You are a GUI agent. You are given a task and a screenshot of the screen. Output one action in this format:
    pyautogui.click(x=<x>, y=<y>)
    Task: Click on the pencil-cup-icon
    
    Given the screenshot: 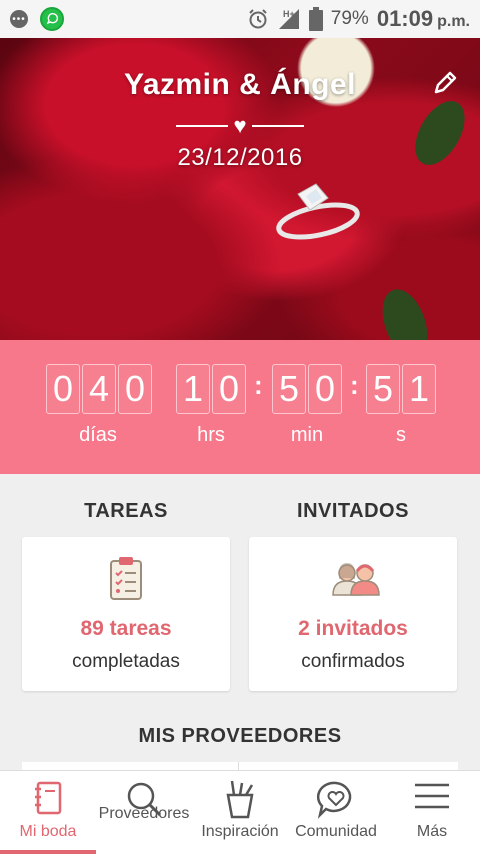 What is the action you would take?
    pyautogui.click(x=240, y=799)
    